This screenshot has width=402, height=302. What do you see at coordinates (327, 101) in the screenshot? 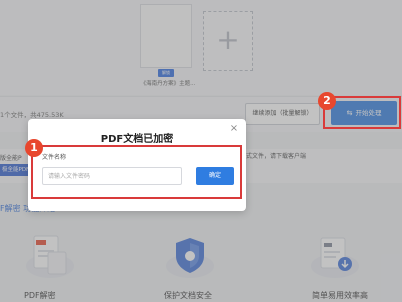
I see `step-marker-2: 2` at bounding box center [327, 101].